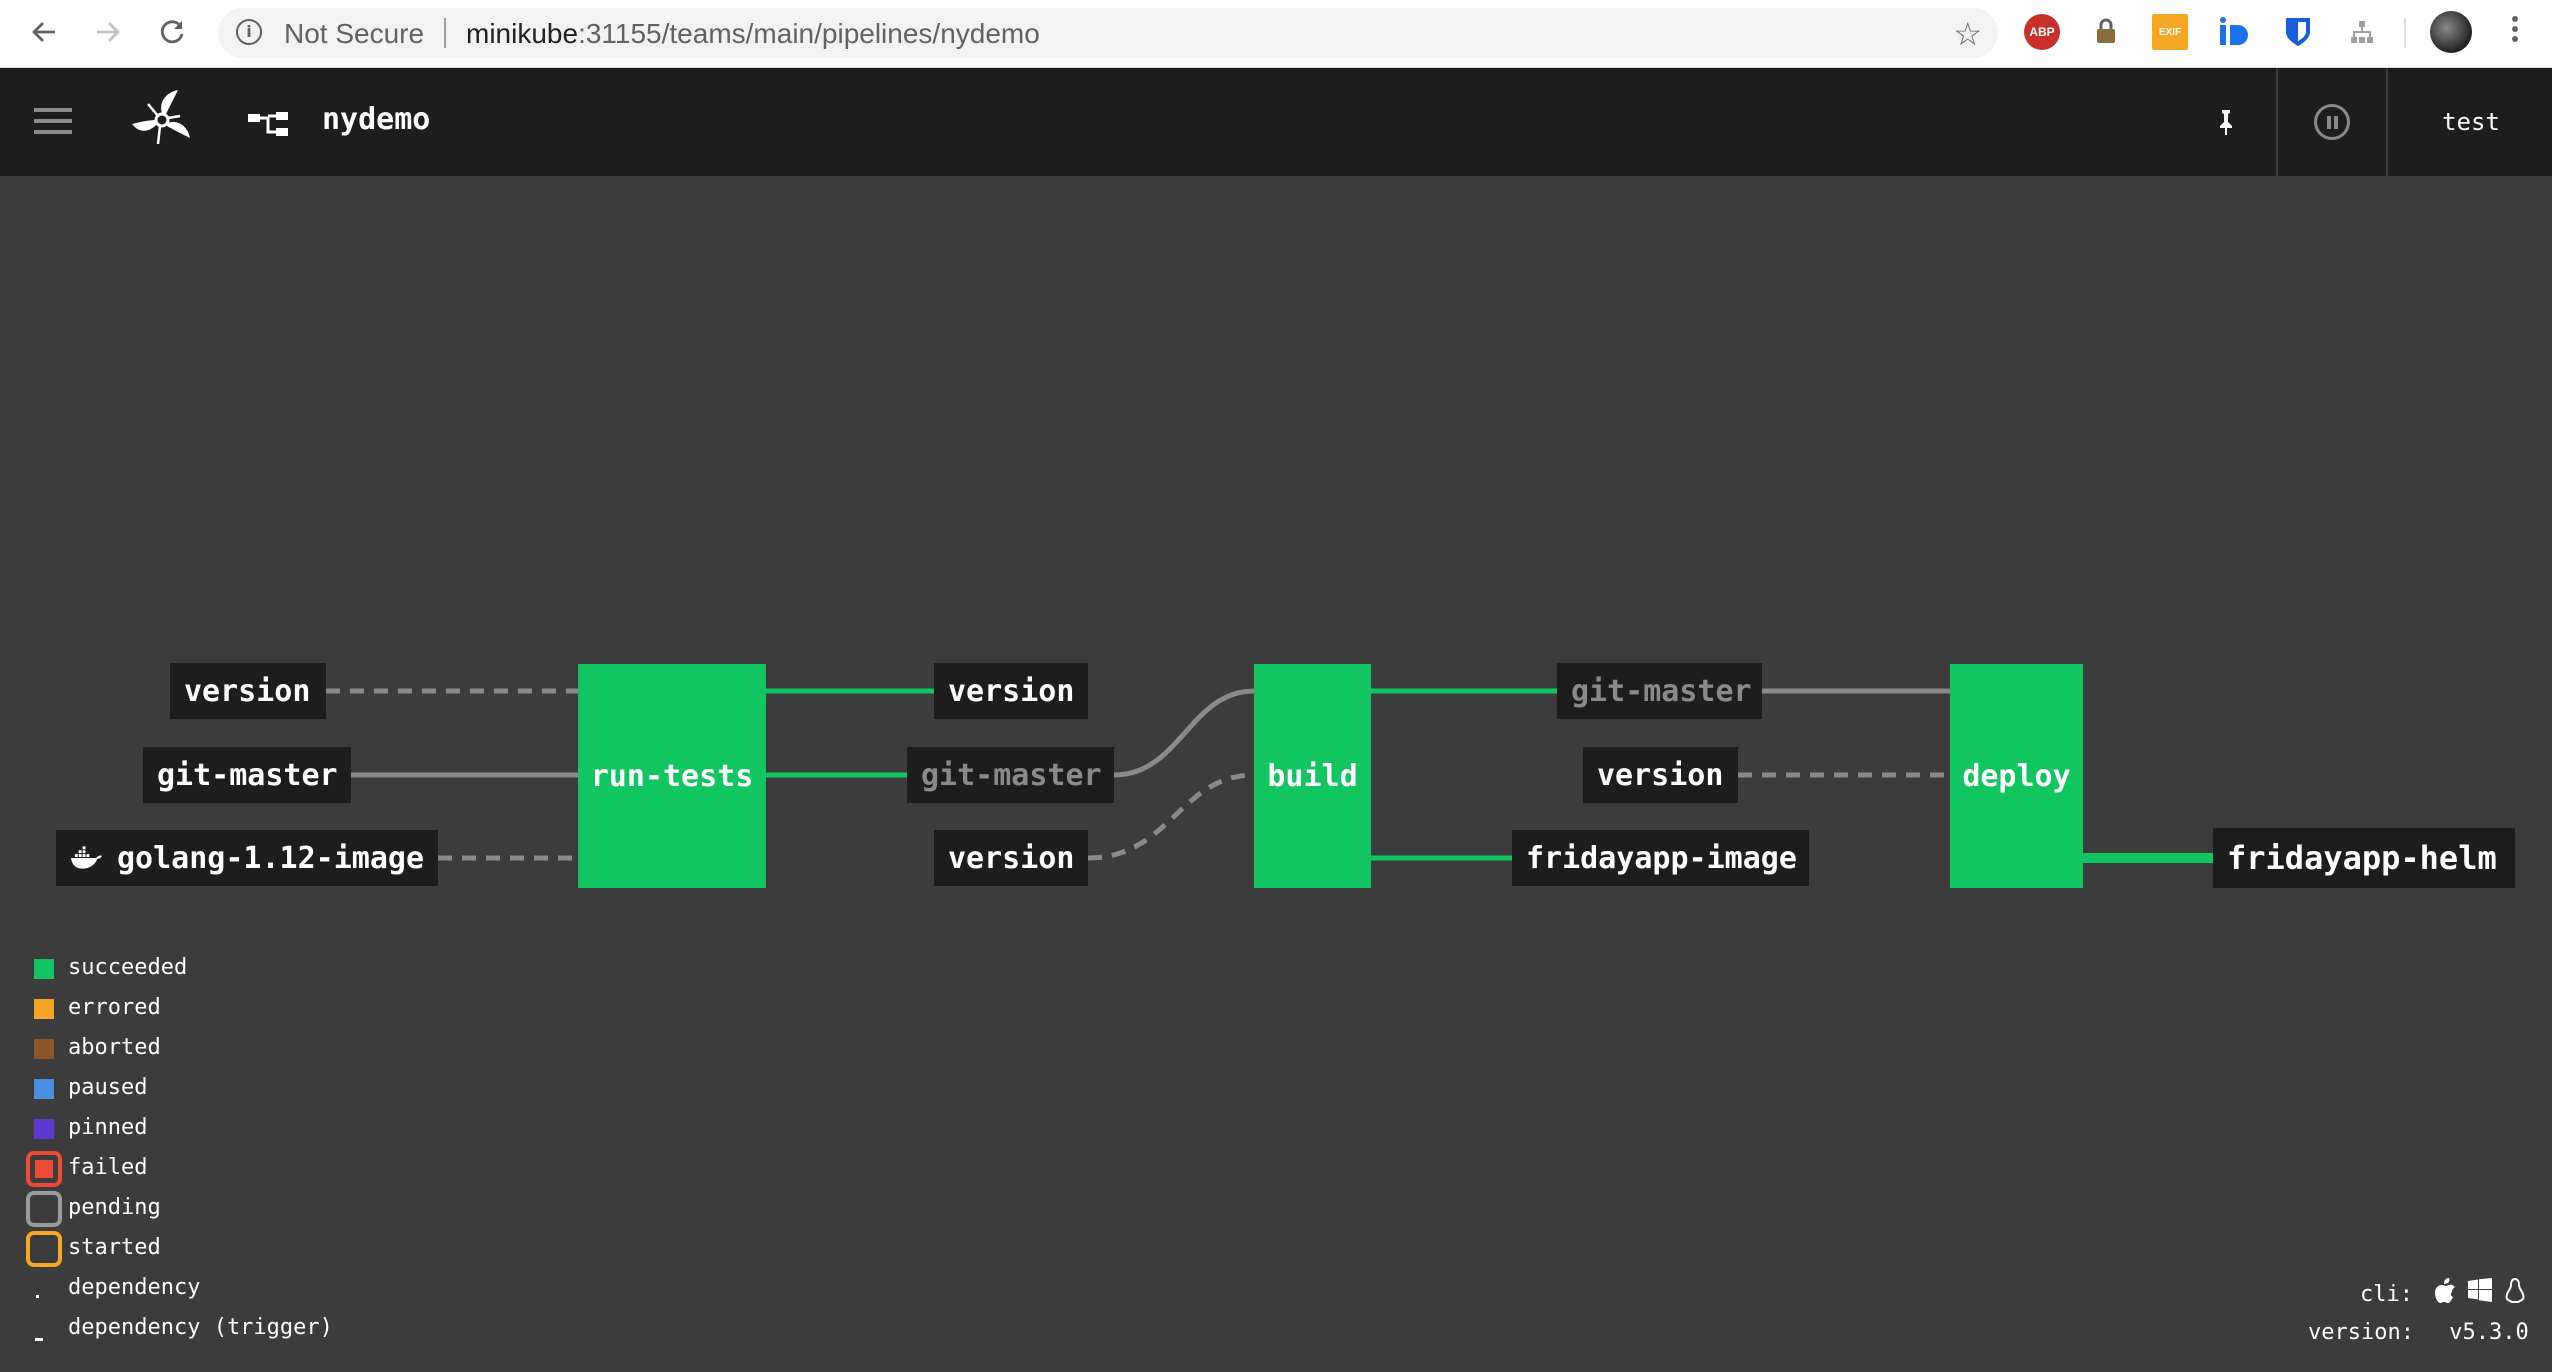 The width and height of the screenshot is (2552, 1372). What do you see at coordinates (108, 1127) in the screenshot?
I see `legend-label: pinned` at bounding box center [108, 1127].